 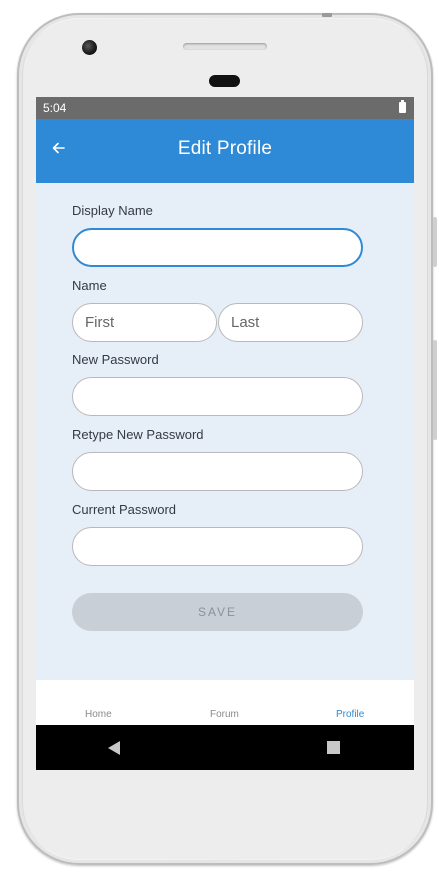 I want to click on volume-button, so click(x=435, y=242).